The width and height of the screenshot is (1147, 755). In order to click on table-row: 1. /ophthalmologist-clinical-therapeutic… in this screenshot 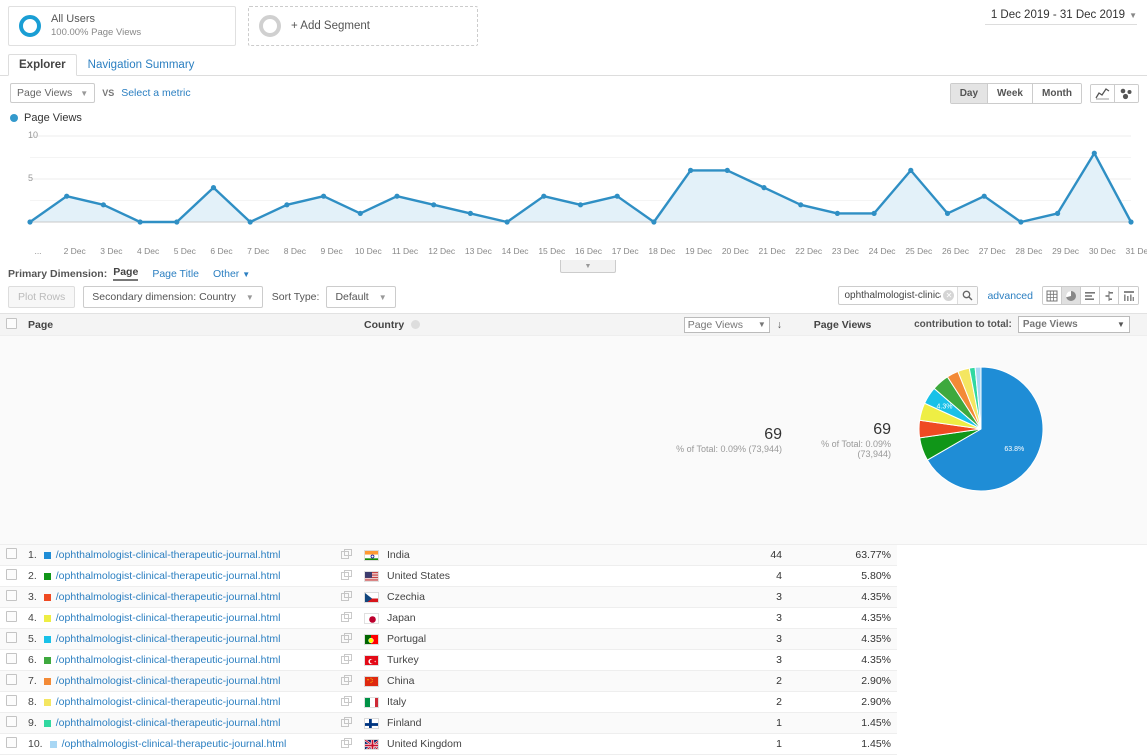, I will do `click(573, 555)`.